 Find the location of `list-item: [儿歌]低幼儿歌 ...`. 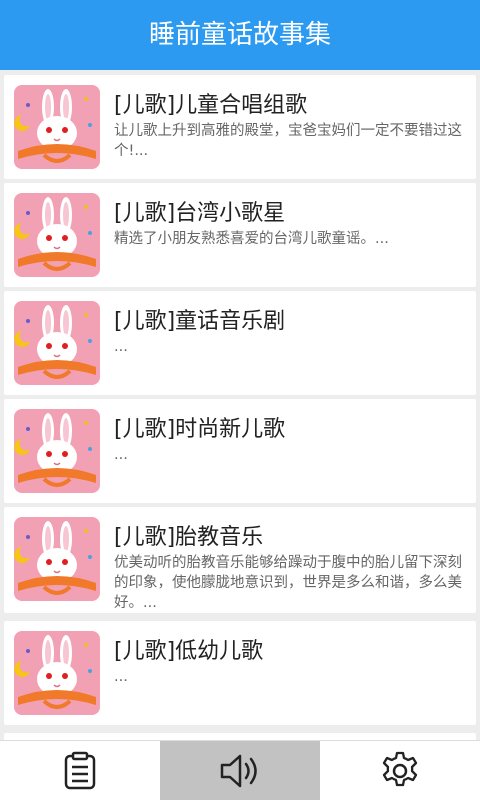

list-item: [儿歌]低幼儿歌 ... is located at coordinates (240, 673).